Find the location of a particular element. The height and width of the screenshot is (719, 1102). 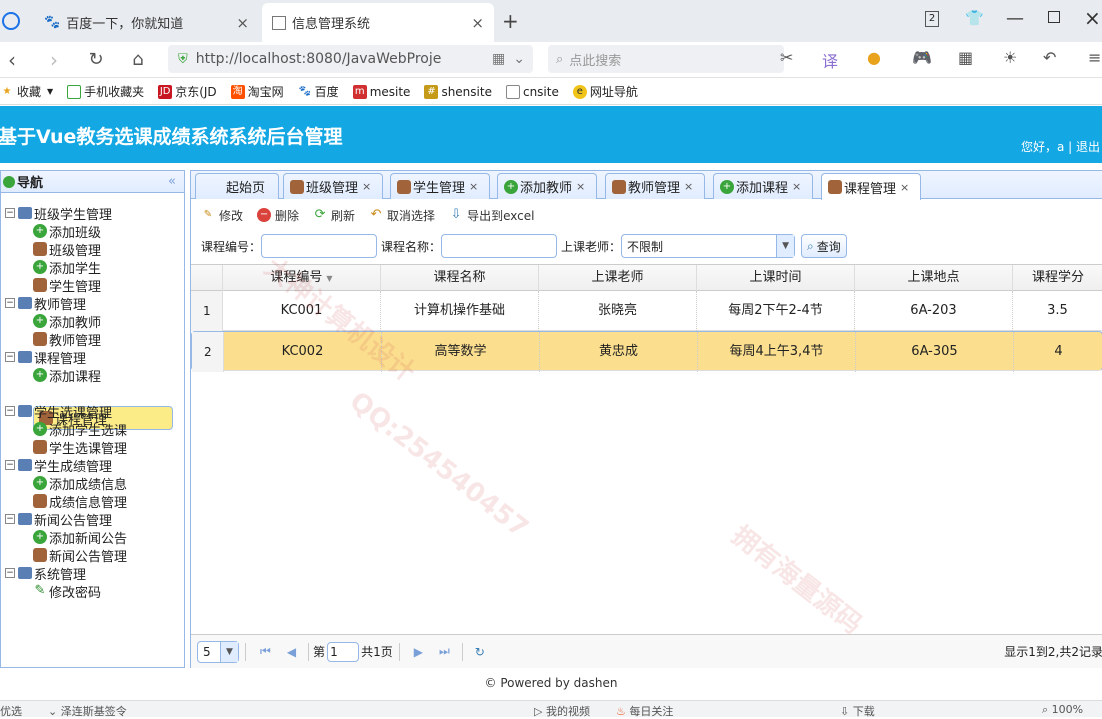

collapse-icon: « is located at coordinates (172, 181).